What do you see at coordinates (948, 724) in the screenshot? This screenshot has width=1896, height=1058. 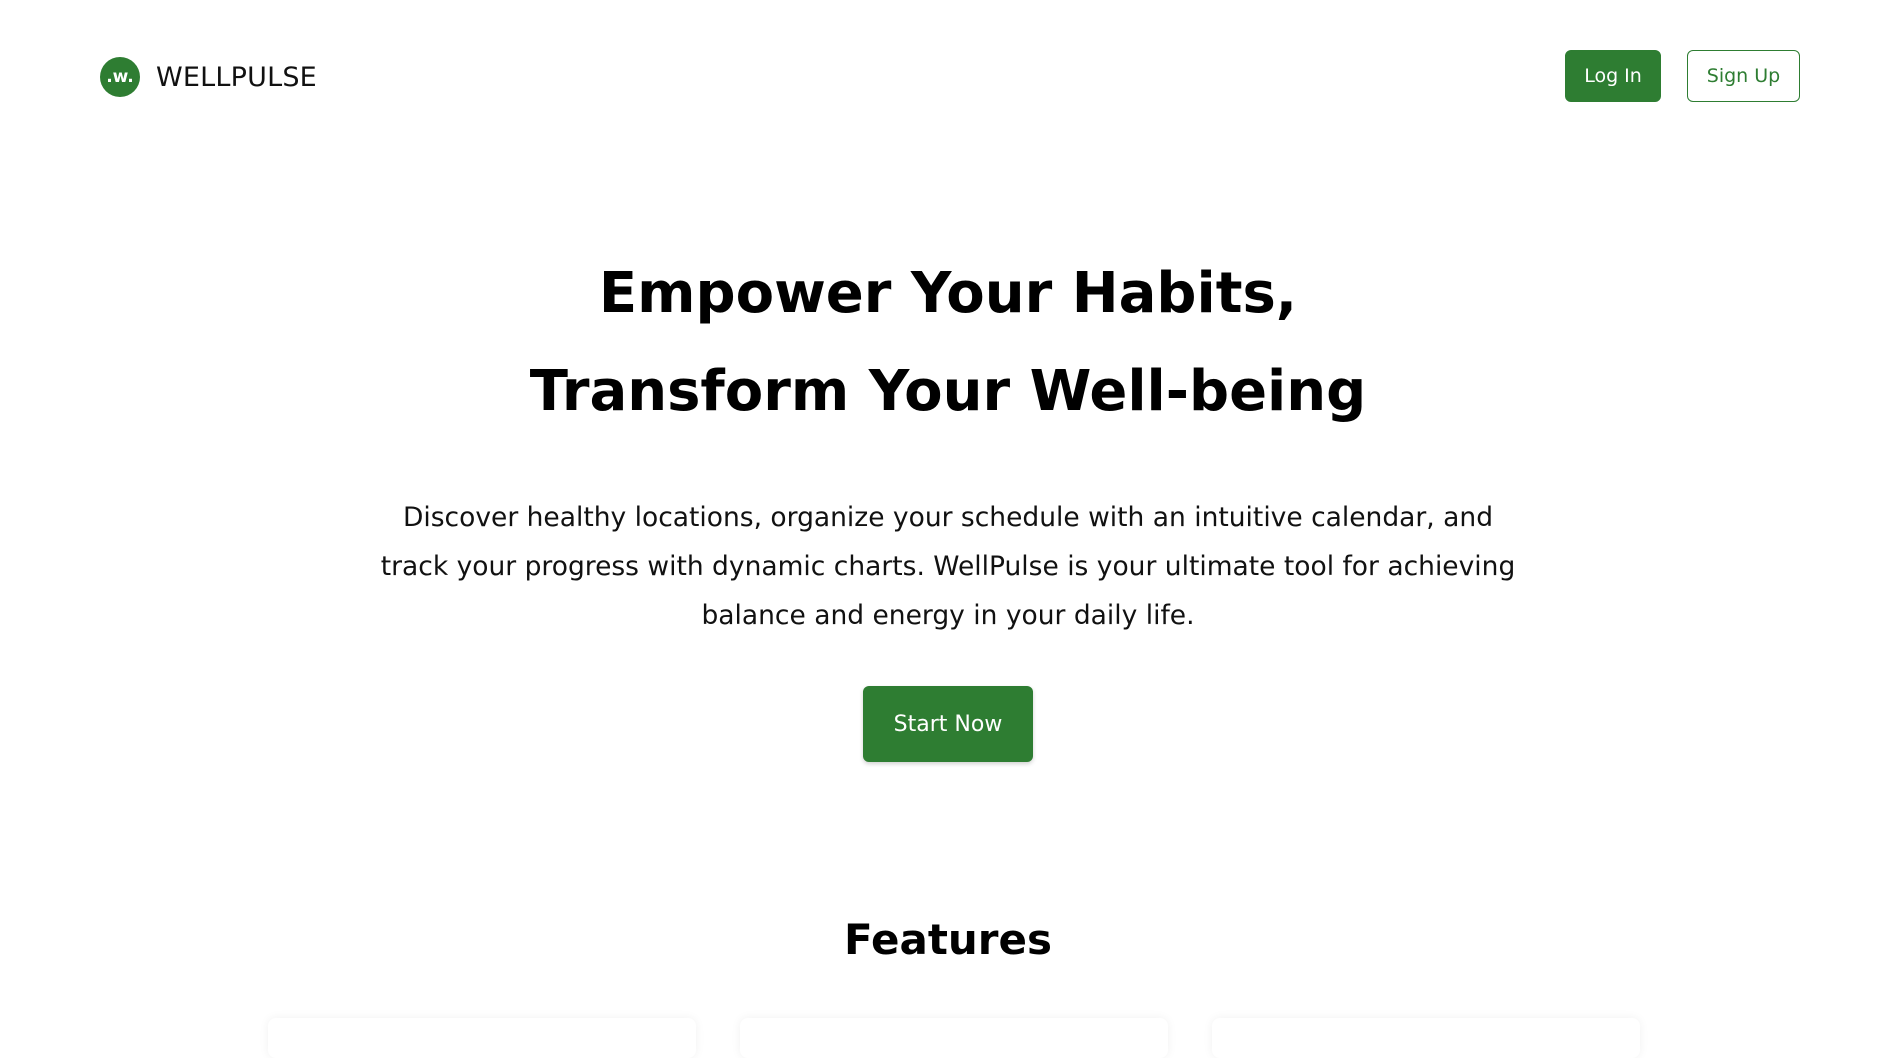 I see `start-now-button: Start Now` at bounding box center [948, 724].